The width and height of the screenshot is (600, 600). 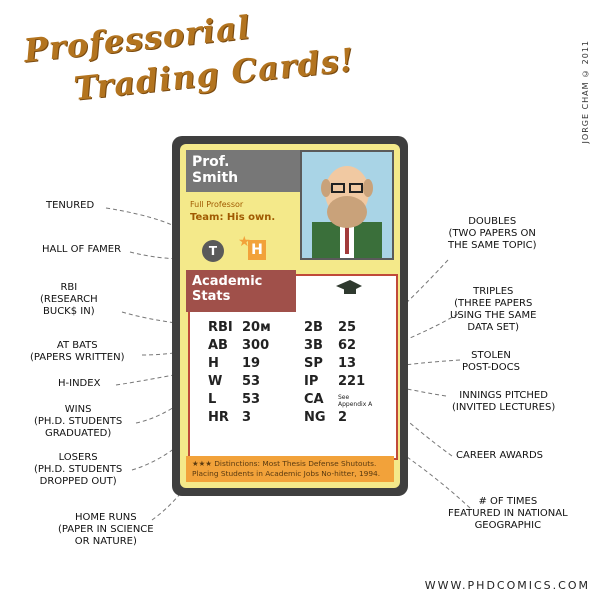 What do you see at coordinates (78, 421) in the screenshot?
I see `label-wins: WINS (PH.D. STUDENTS GRADUATED)` at bounding box center [78, 421].